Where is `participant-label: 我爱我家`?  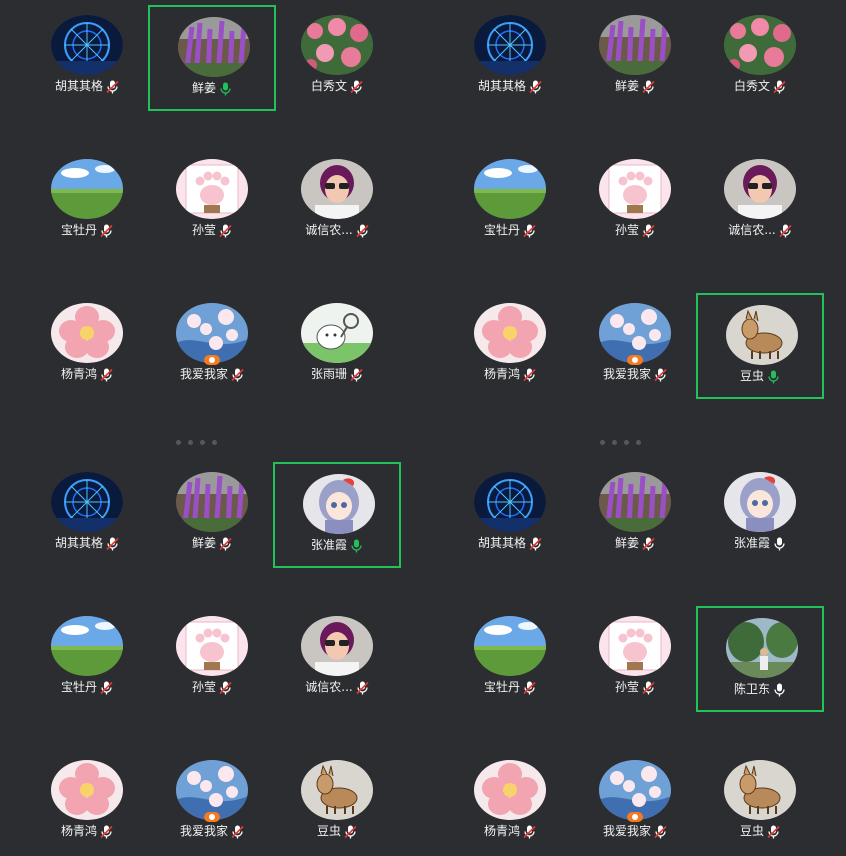
participant-label: 我爱我家 is located at coordinates (635, 831).